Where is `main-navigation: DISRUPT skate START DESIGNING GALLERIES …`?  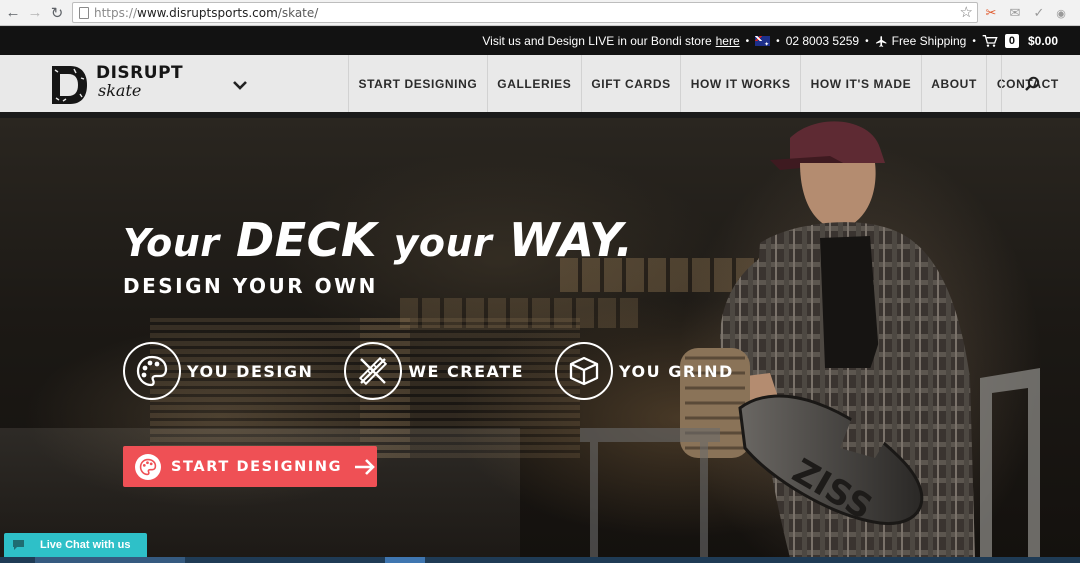 main-navigation: DISRUPT skate START DESIGNING GALLERIES … is located at coordinates (540, 85).